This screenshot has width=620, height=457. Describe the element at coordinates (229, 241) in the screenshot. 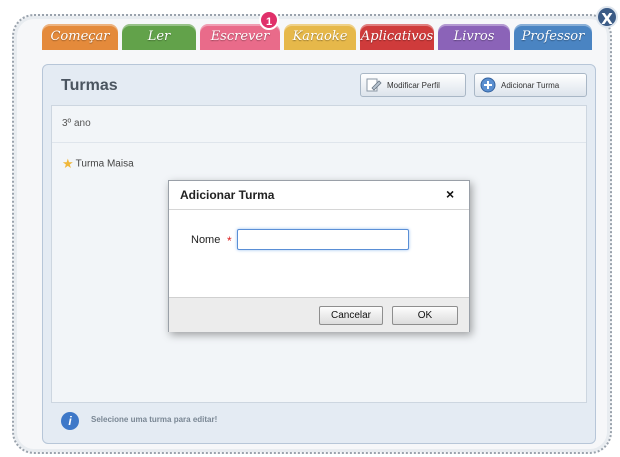

I see `required-marker: *` at that location.